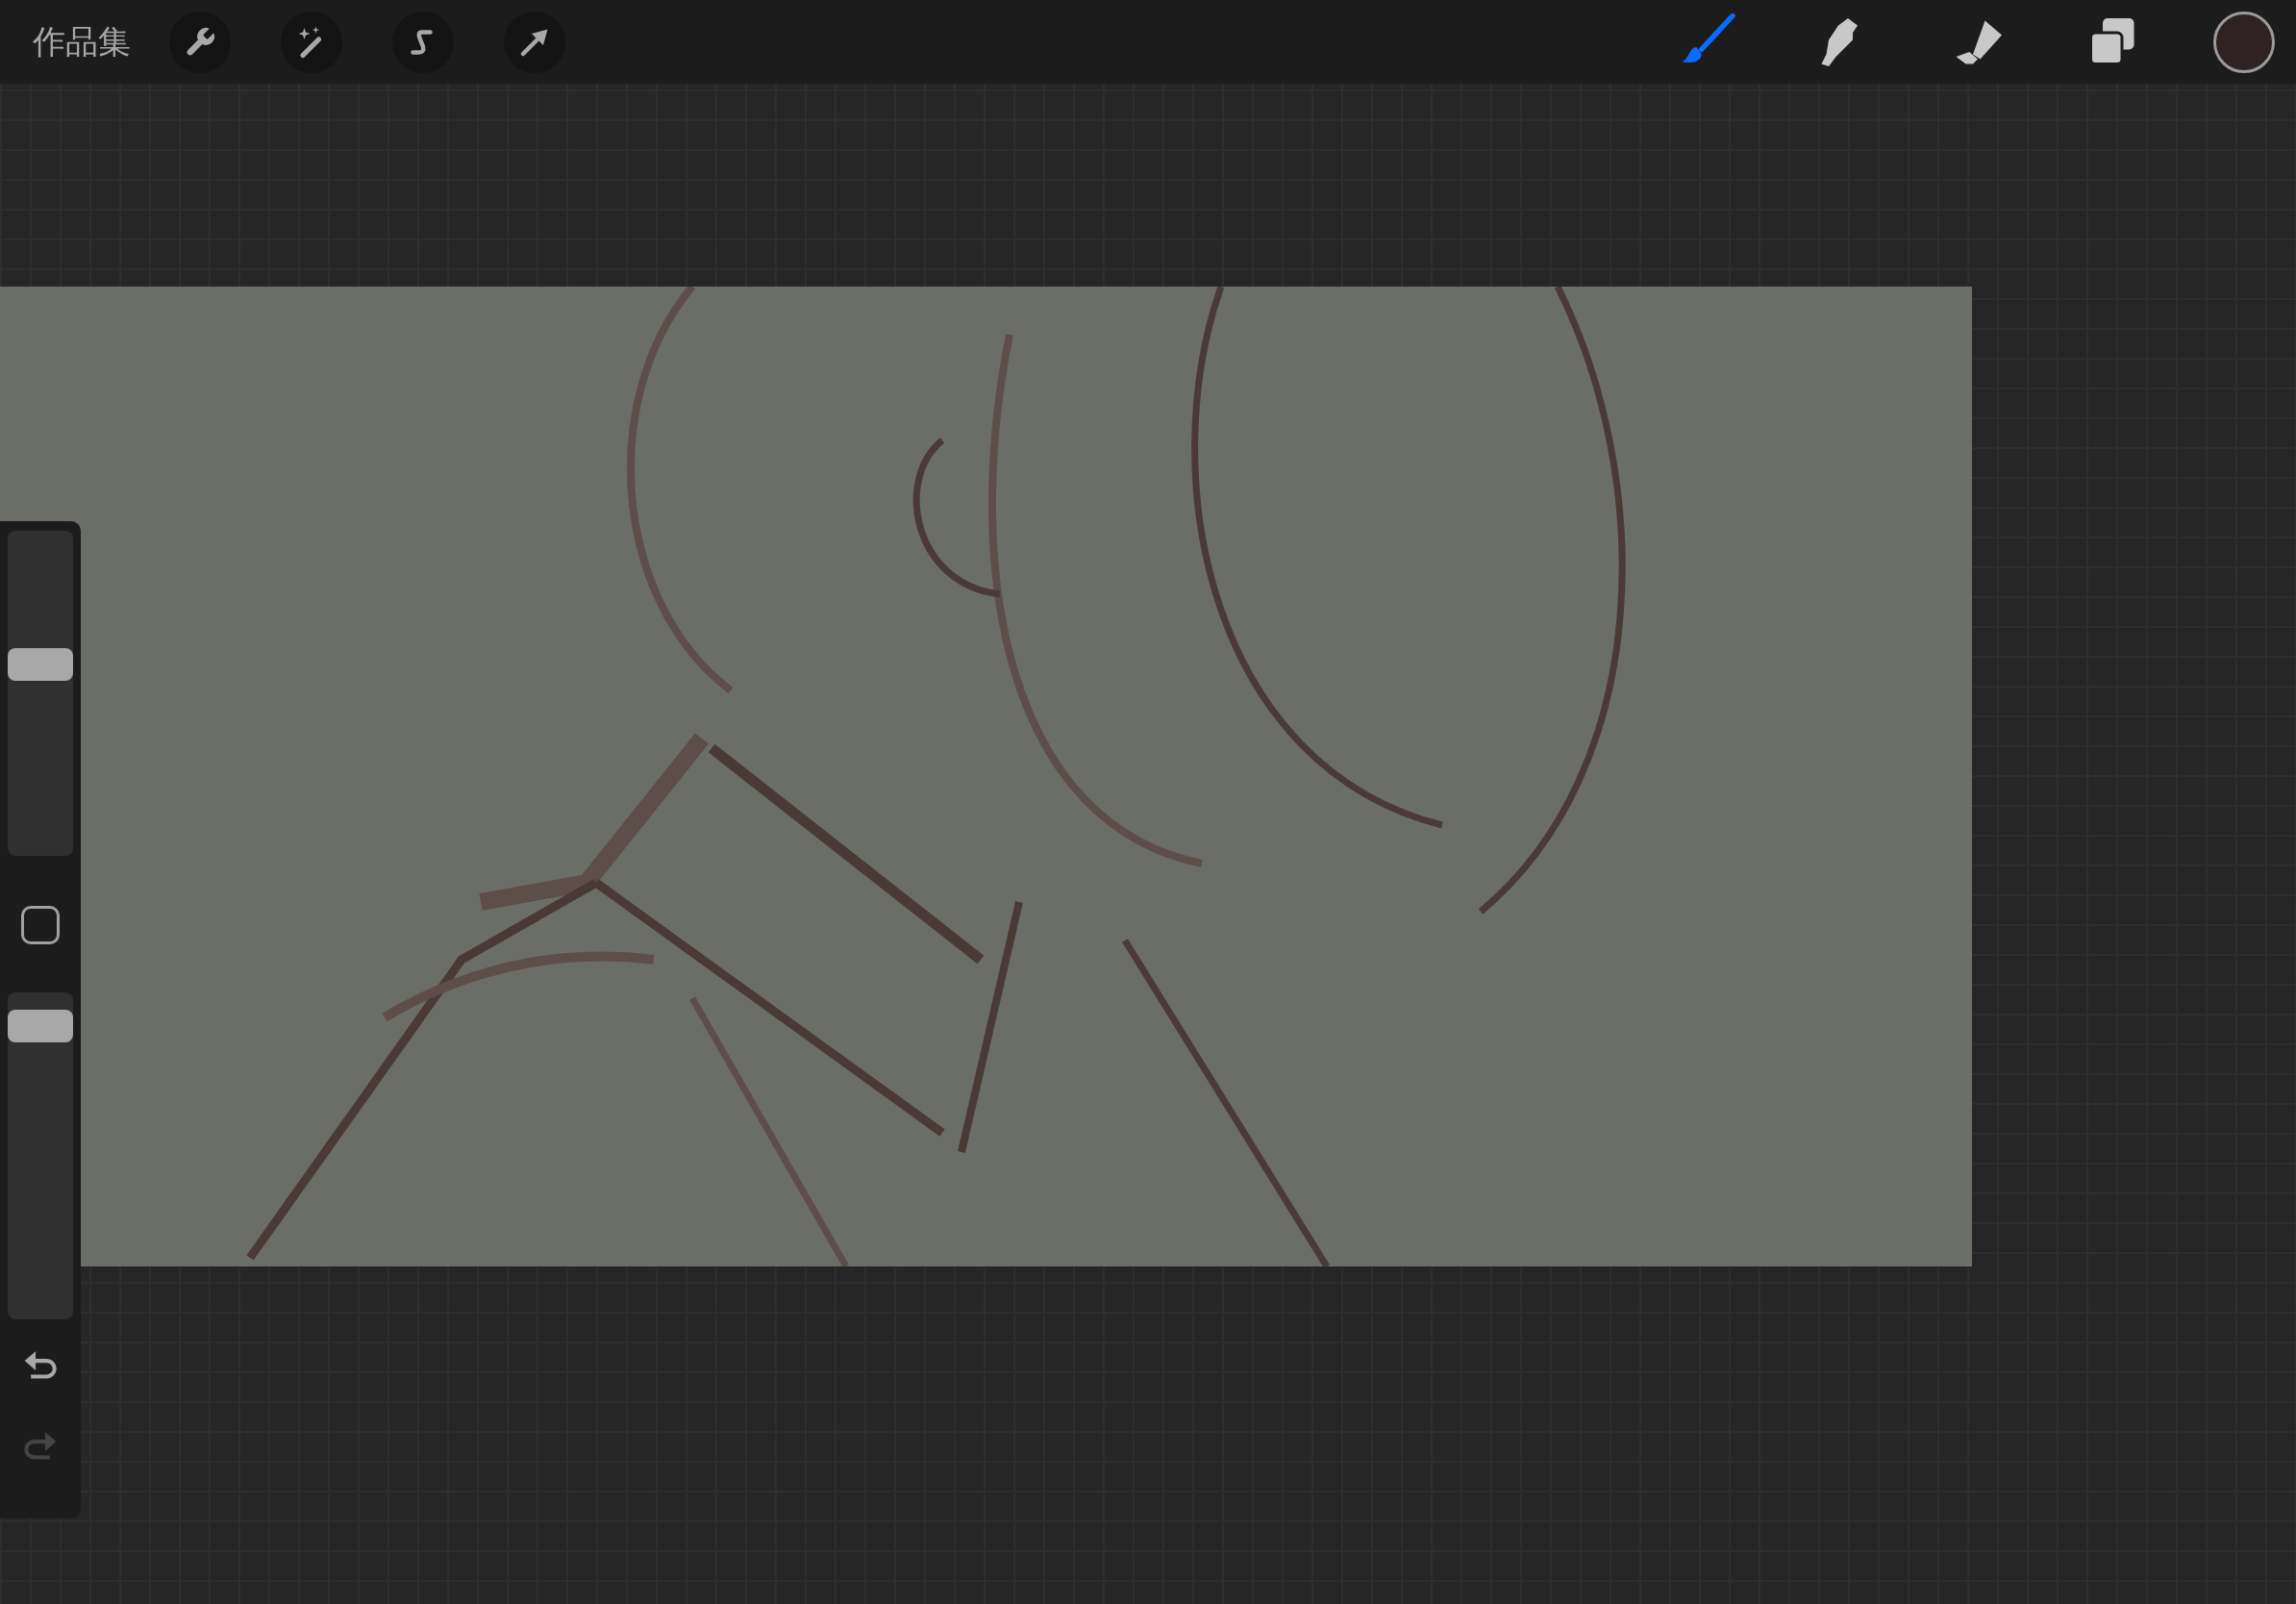 This screenshot has height=1604, width=2296. Describe the element at coordinates (82, 41) in the screenshot. I see `gallery-button: 作品集` at that location.